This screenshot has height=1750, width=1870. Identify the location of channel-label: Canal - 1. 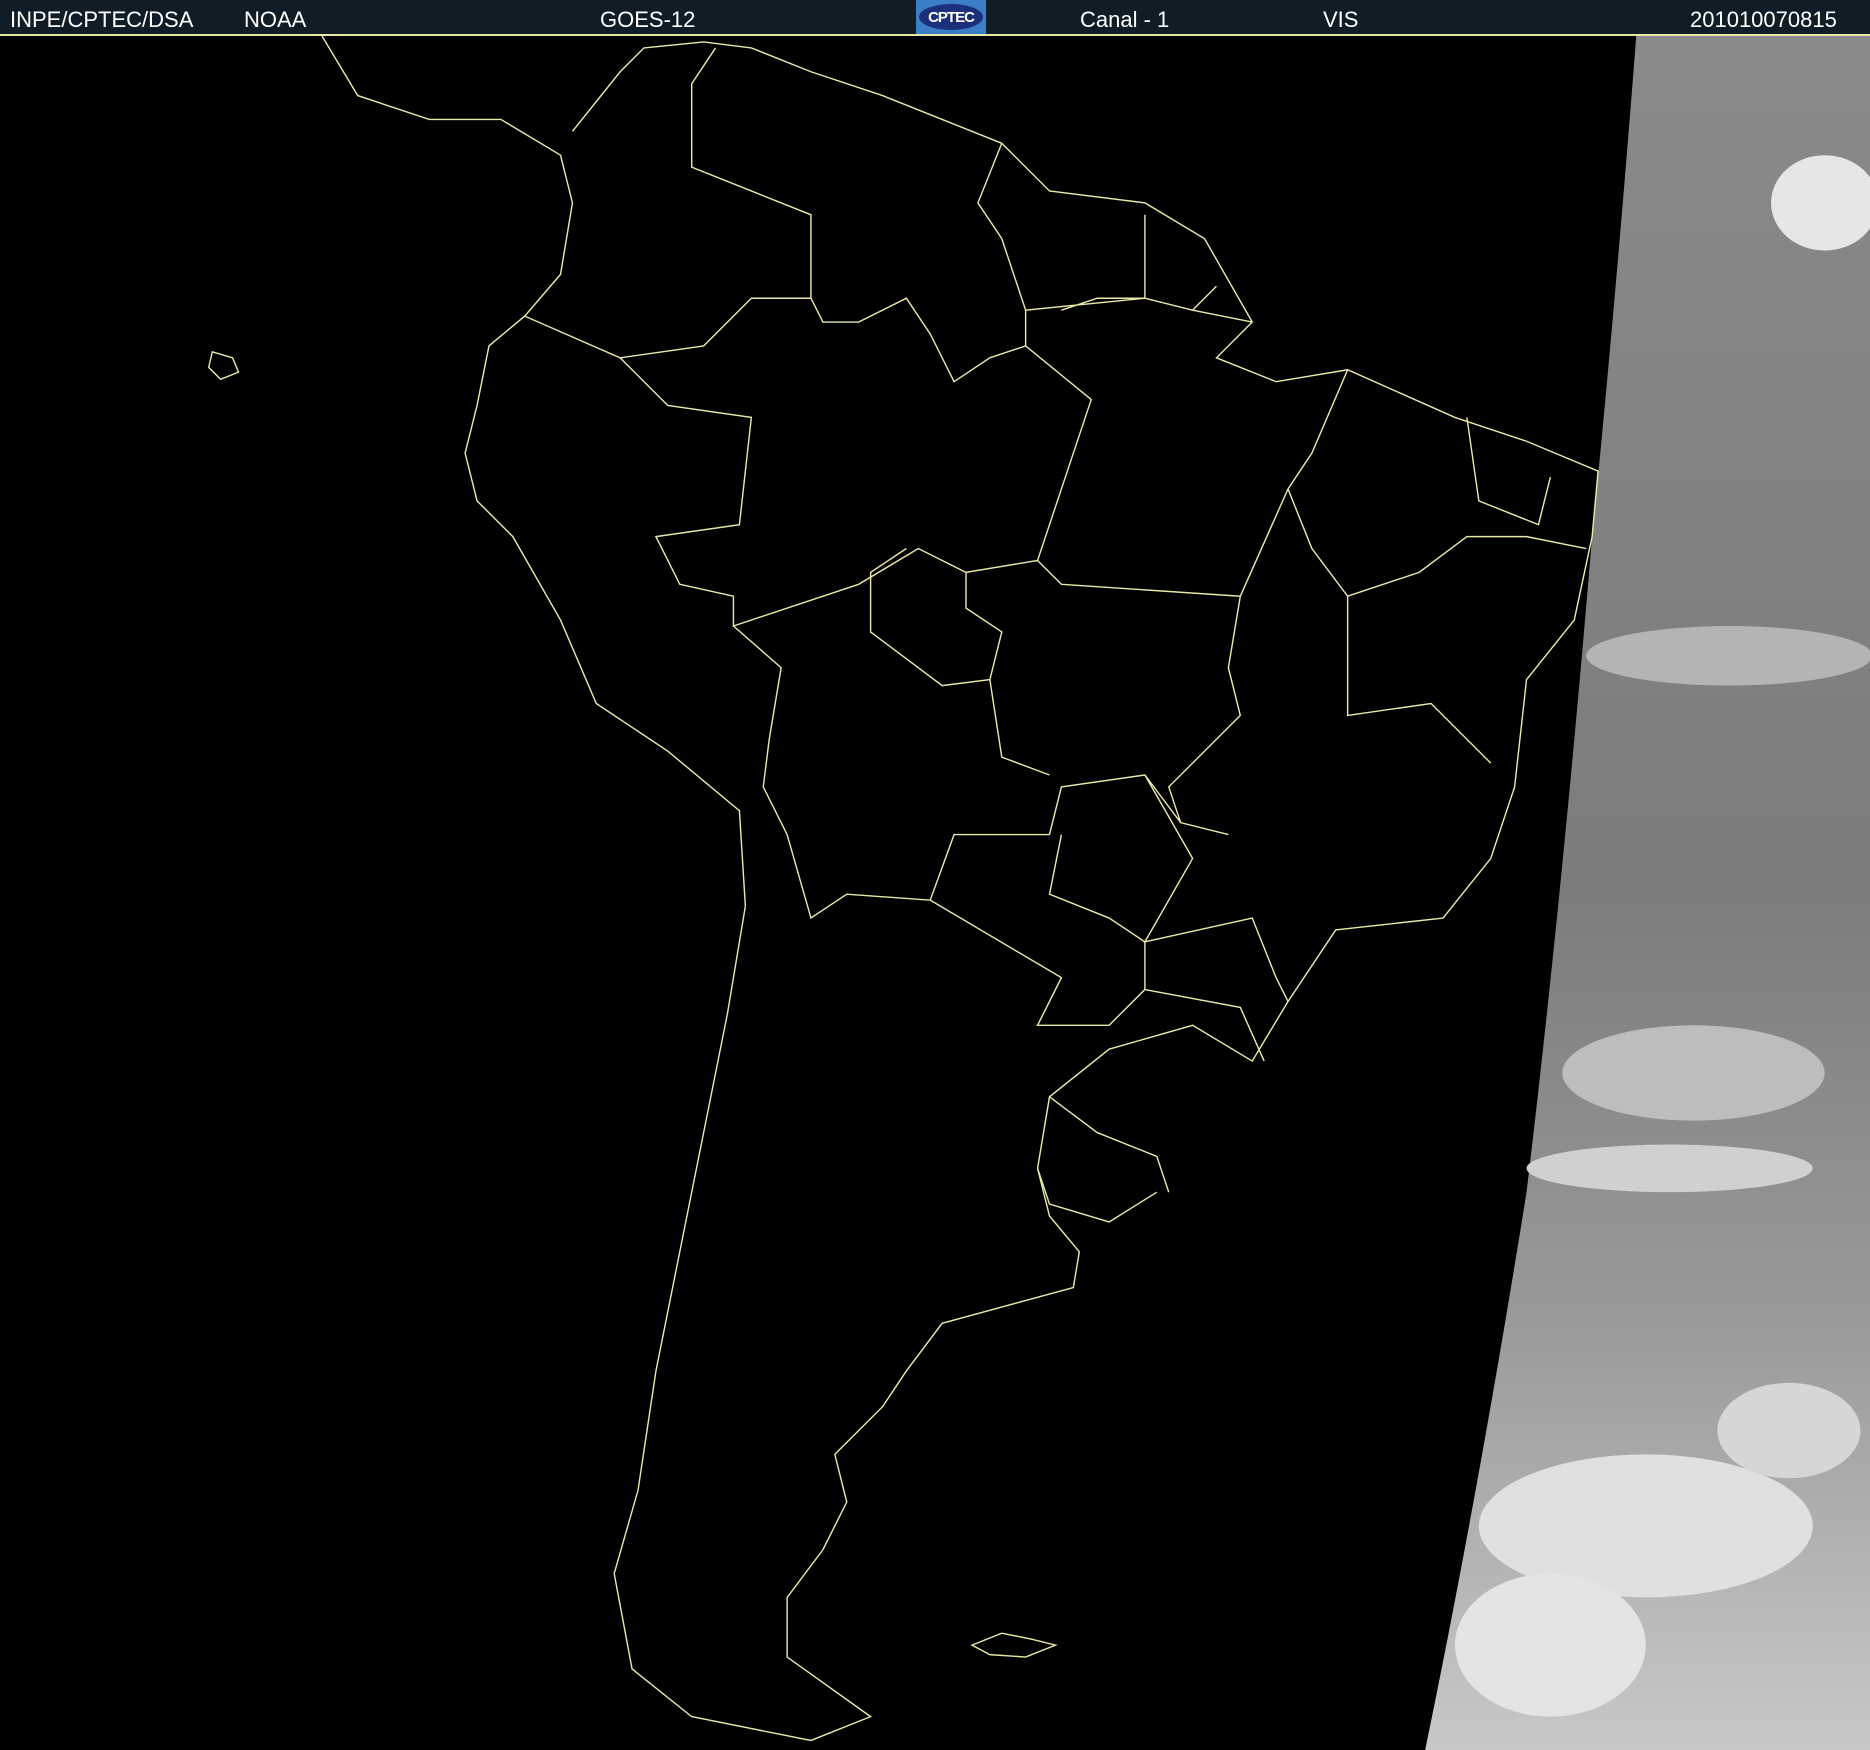
(1125, 19).